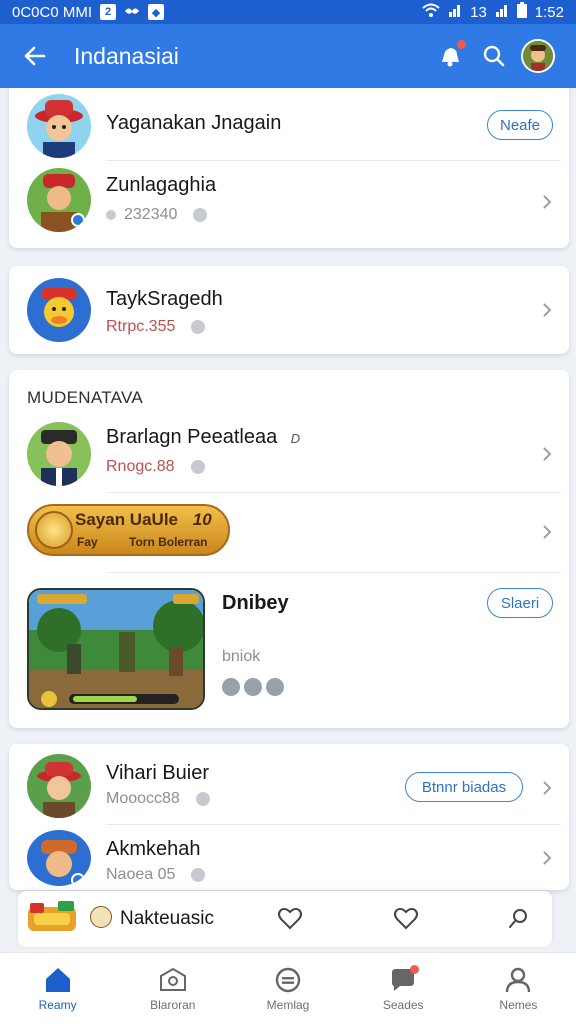 The image size is (576, 1024). What do you see at coordinates (455, 12) in the screenshot?
I see `signal-icon` at bounding box center [455, 12].